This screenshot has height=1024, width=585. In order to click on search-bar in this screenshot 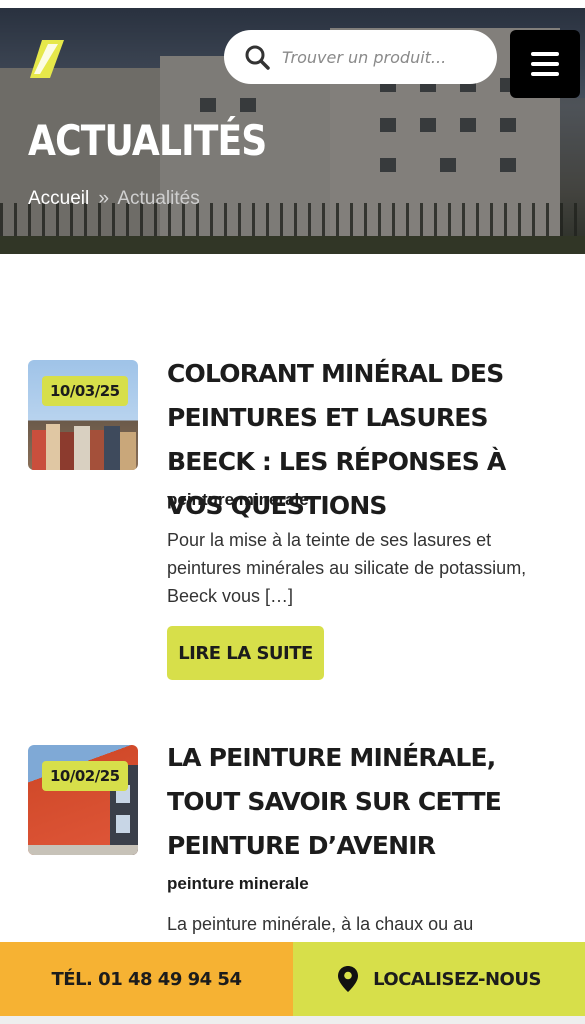, I will do `click(360, 57)`.